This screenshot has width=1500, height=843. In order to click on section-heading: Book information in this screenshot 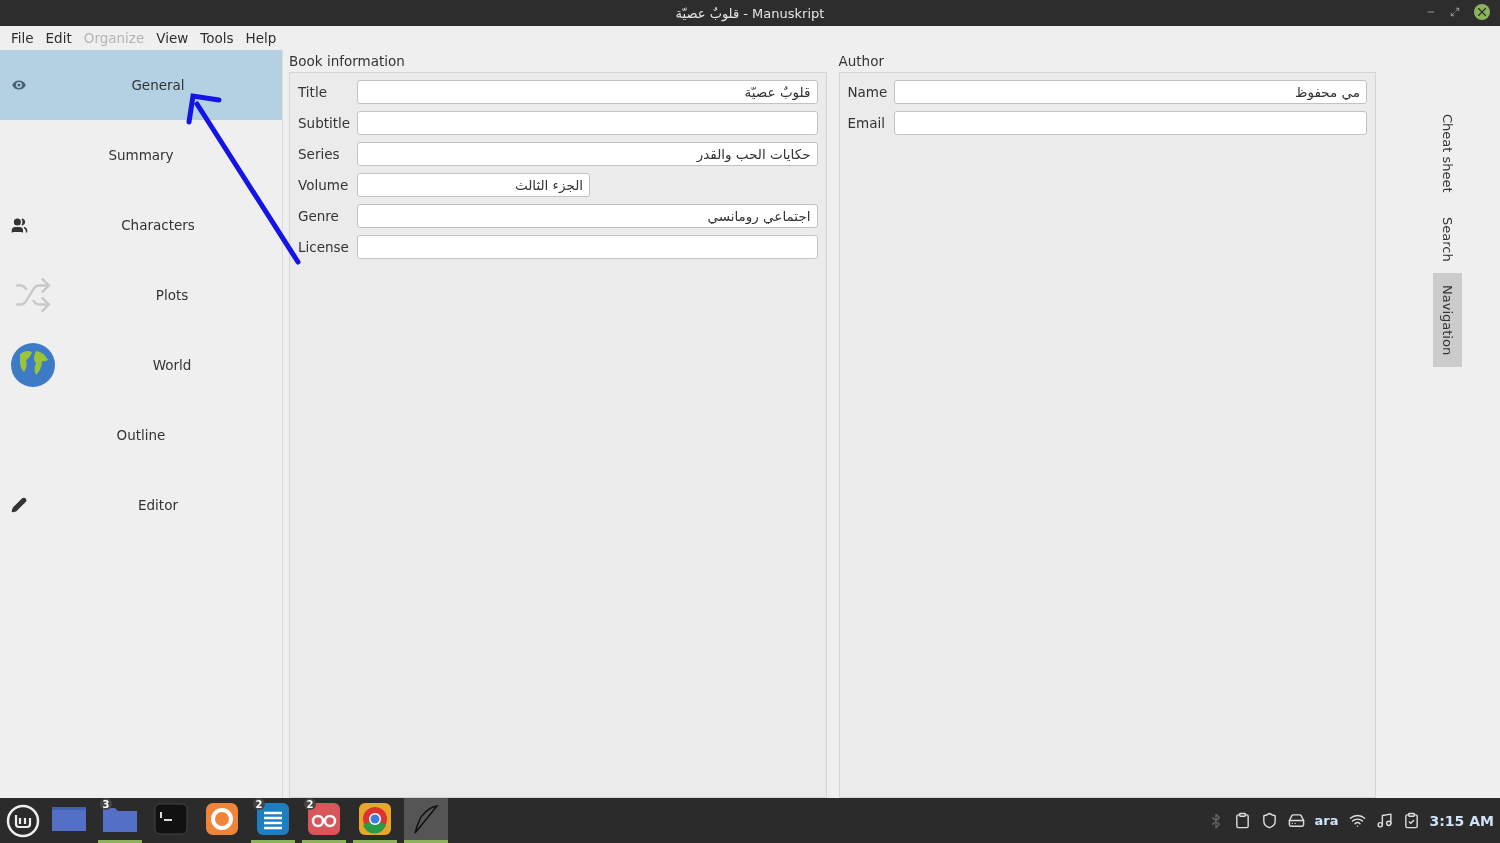, I will do `click(347, 61)`.